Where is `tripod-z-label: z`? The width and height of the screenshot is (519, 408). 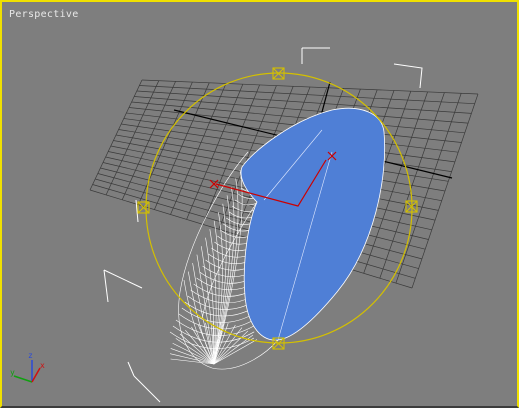 tripod-z-label: z is located at coordinates (30, 355).